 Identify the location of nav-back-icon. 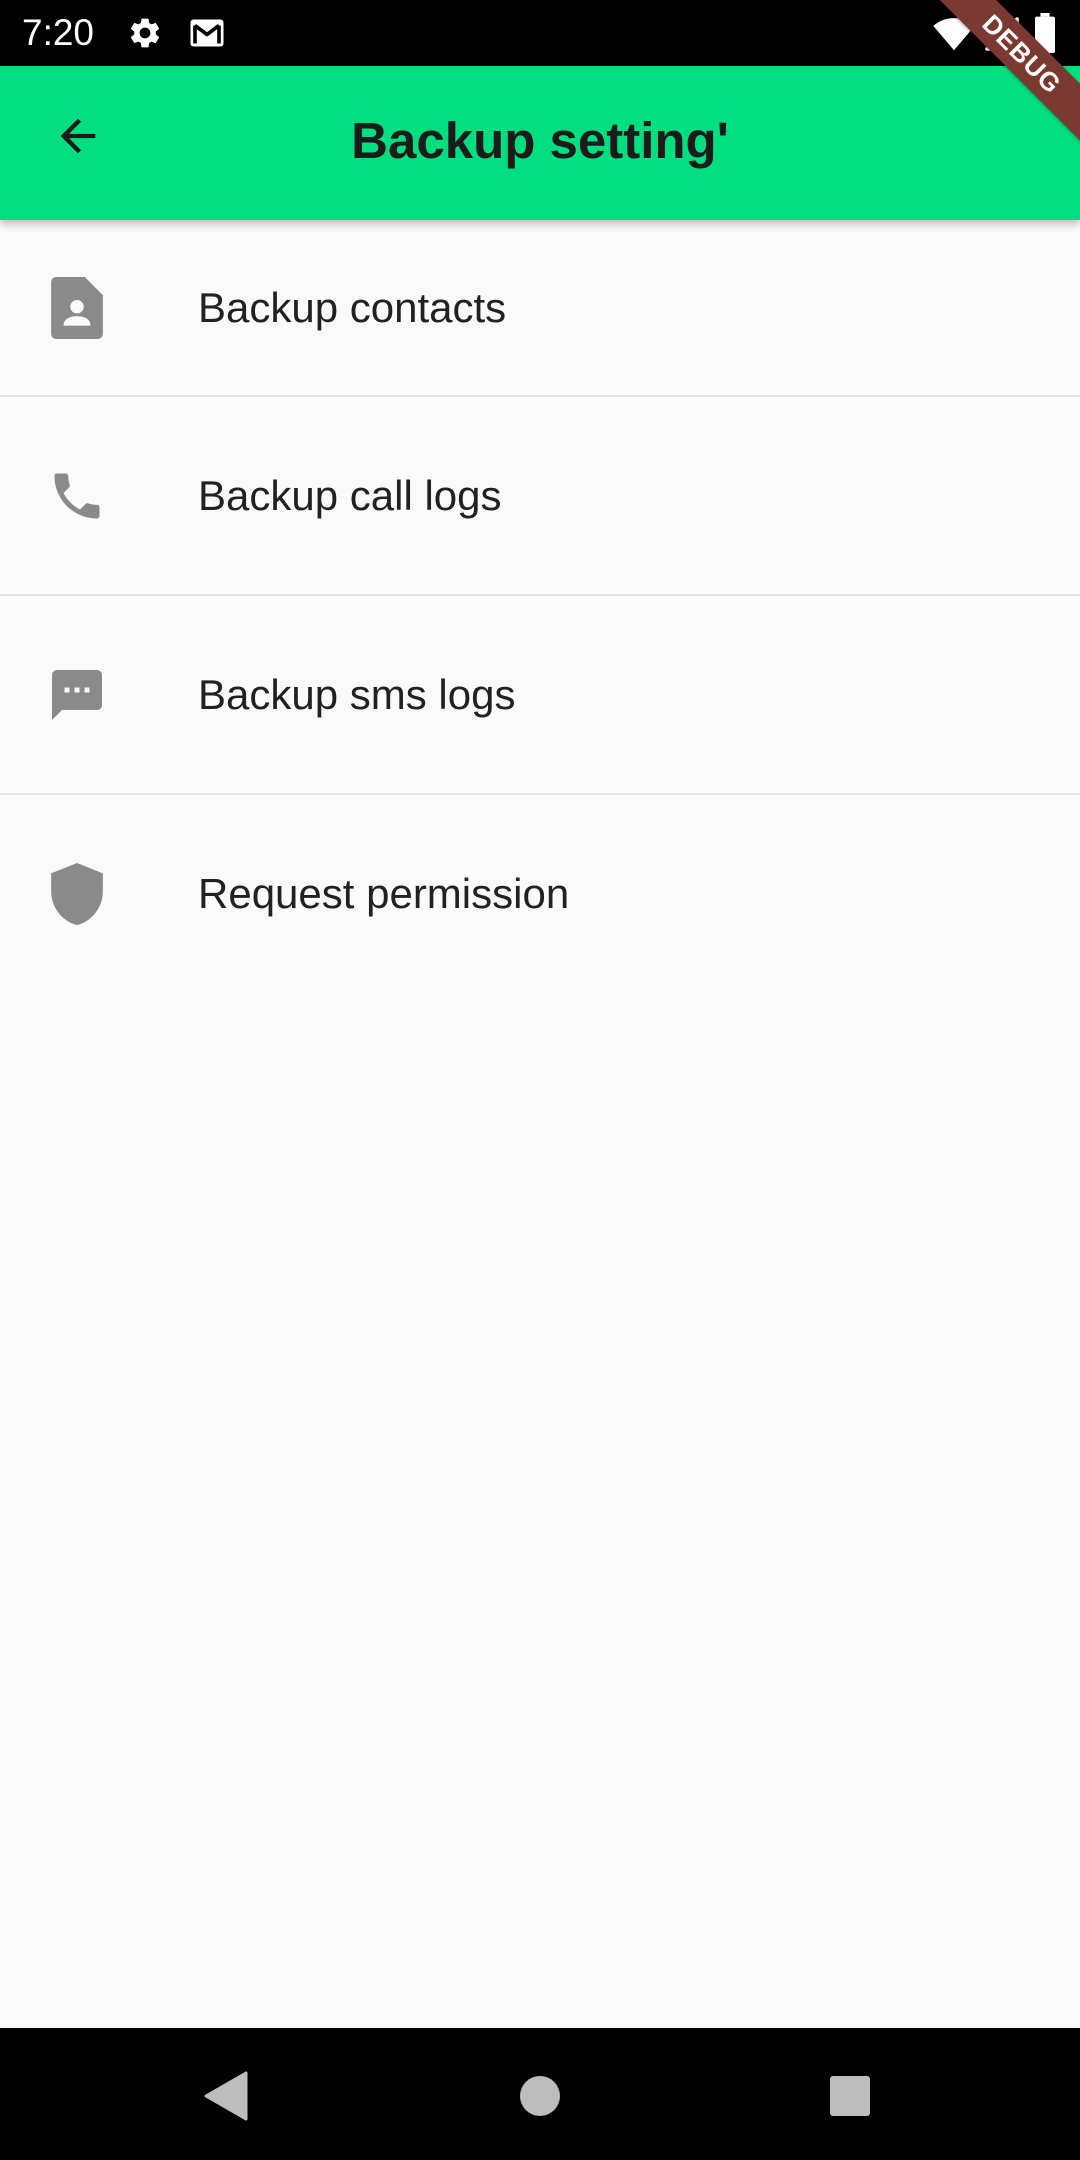
(226, 2096).